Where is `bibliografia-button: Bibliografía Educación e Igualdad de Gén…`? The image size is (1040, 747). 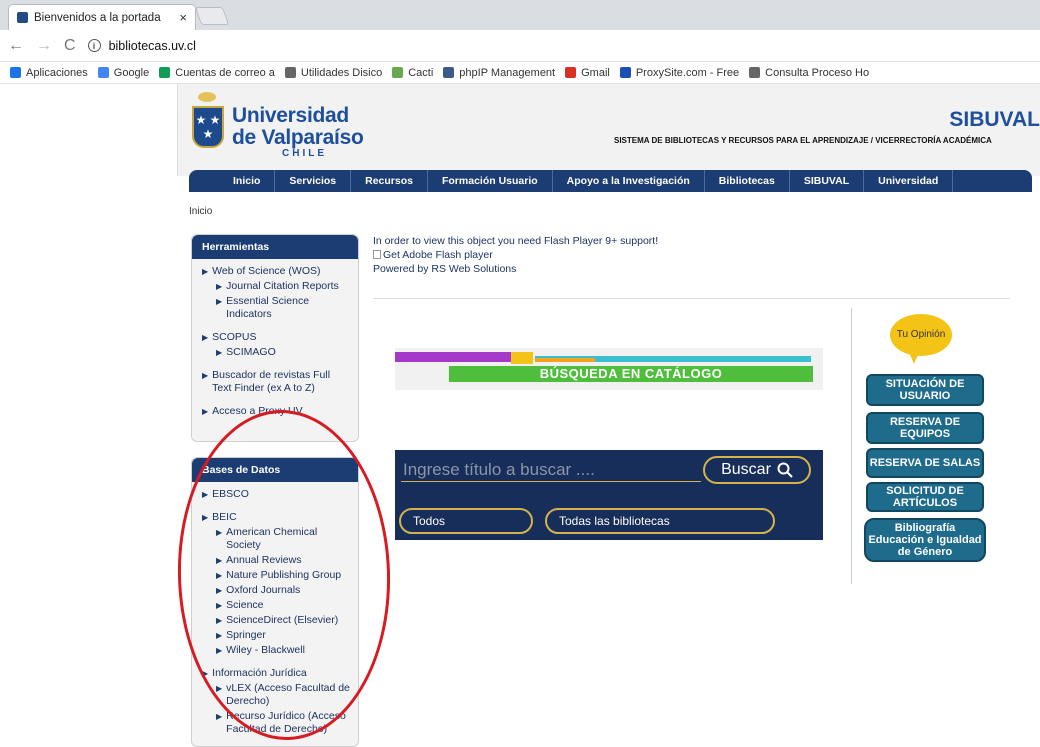 bibliografia-button: Bibliografía Educación e Igualdad de Gén… is located at coordinates (925, 540).